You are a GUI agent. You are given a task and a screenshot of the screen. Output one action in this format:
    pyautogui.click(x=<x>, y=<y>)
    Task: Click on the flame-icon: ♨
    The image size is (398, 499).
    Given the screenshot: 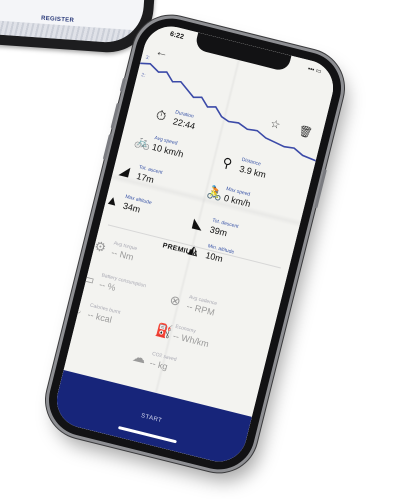 What is the action you would take?
    pyautogui.click(x=77, y=309)
    